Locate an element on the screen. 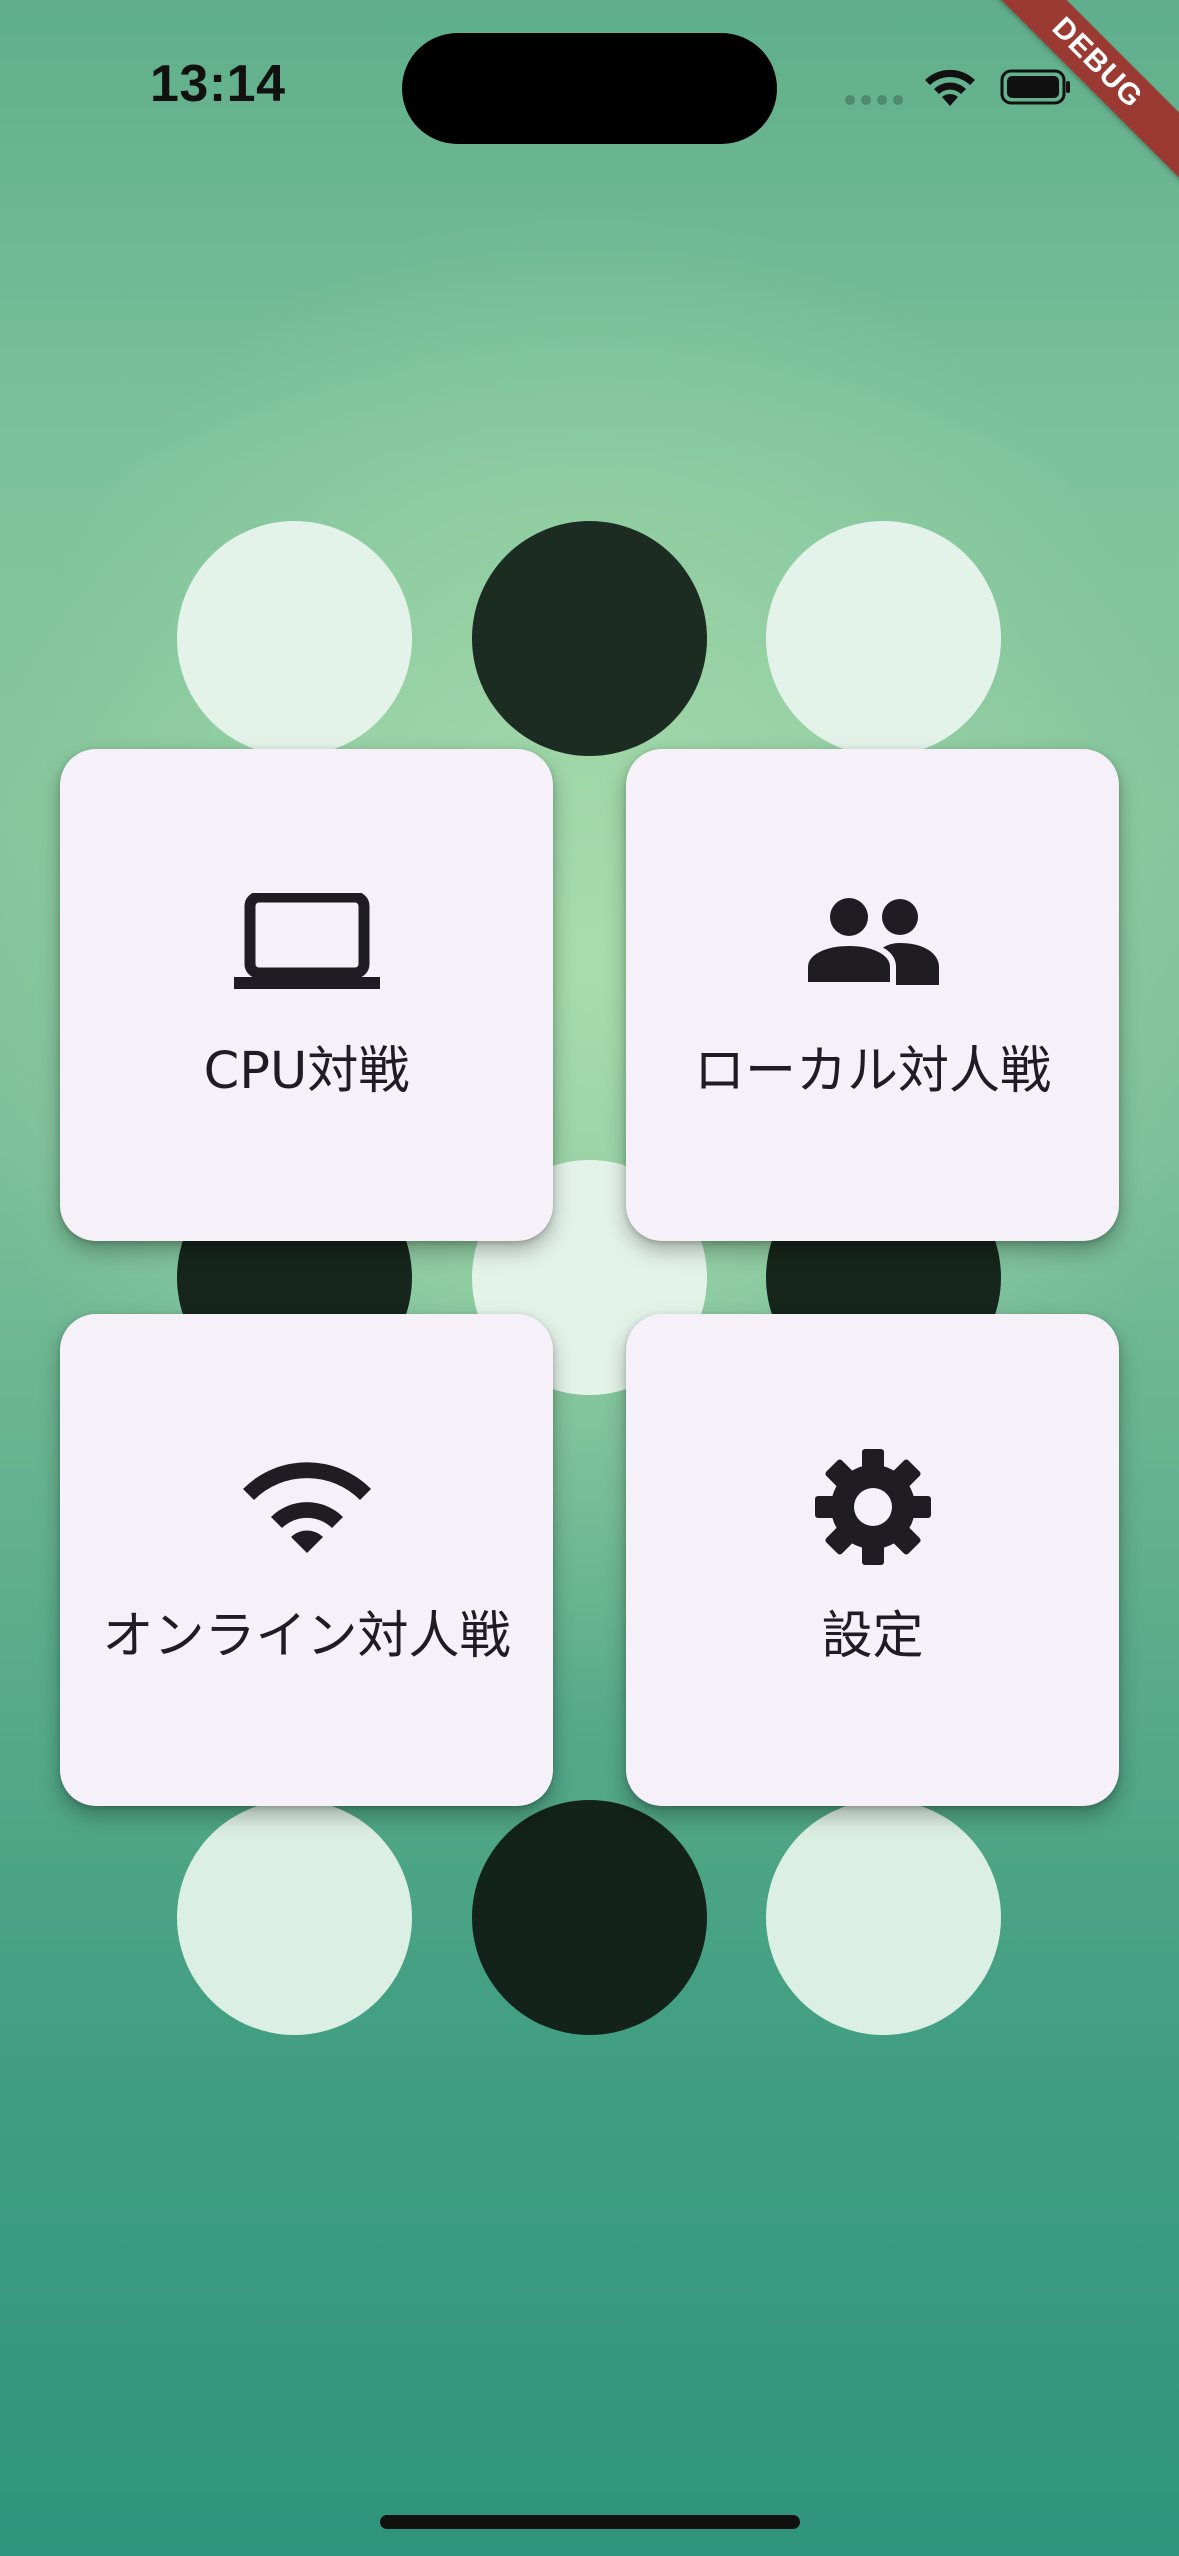 This screenshot has width=1179, height=2556. cpu-match-button: CPU対戦 is located at coordinates (306, 995).